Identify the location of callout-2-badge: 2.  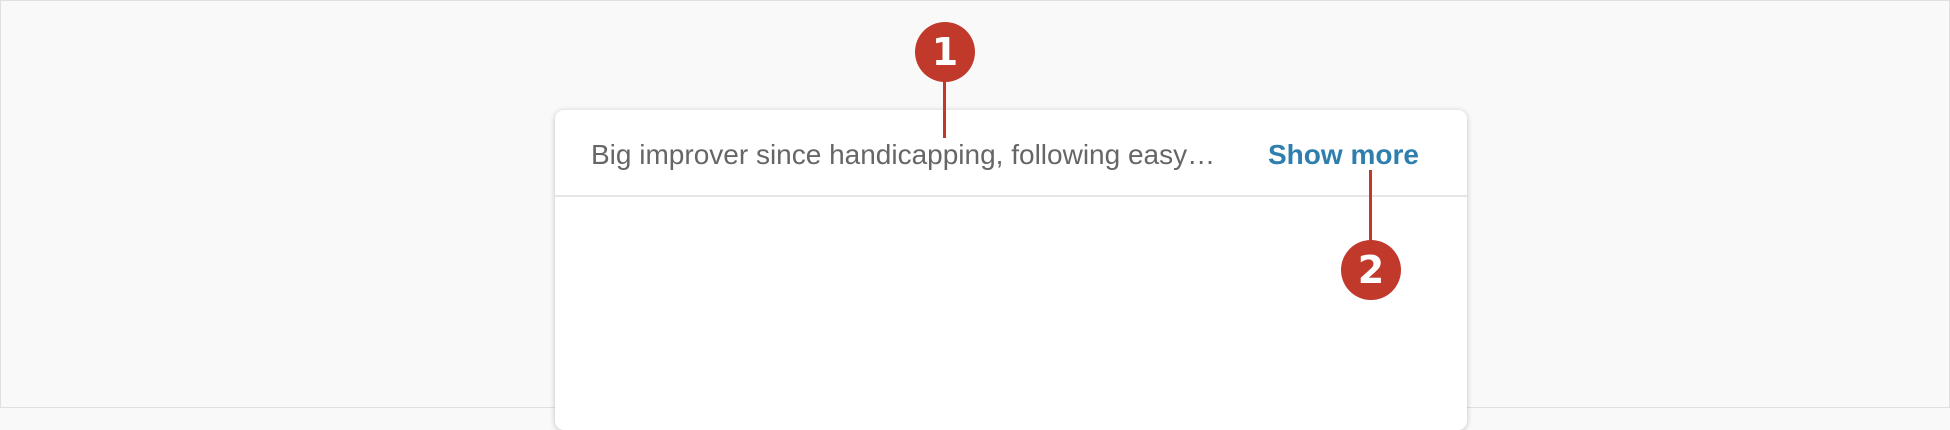
(1371, 270).